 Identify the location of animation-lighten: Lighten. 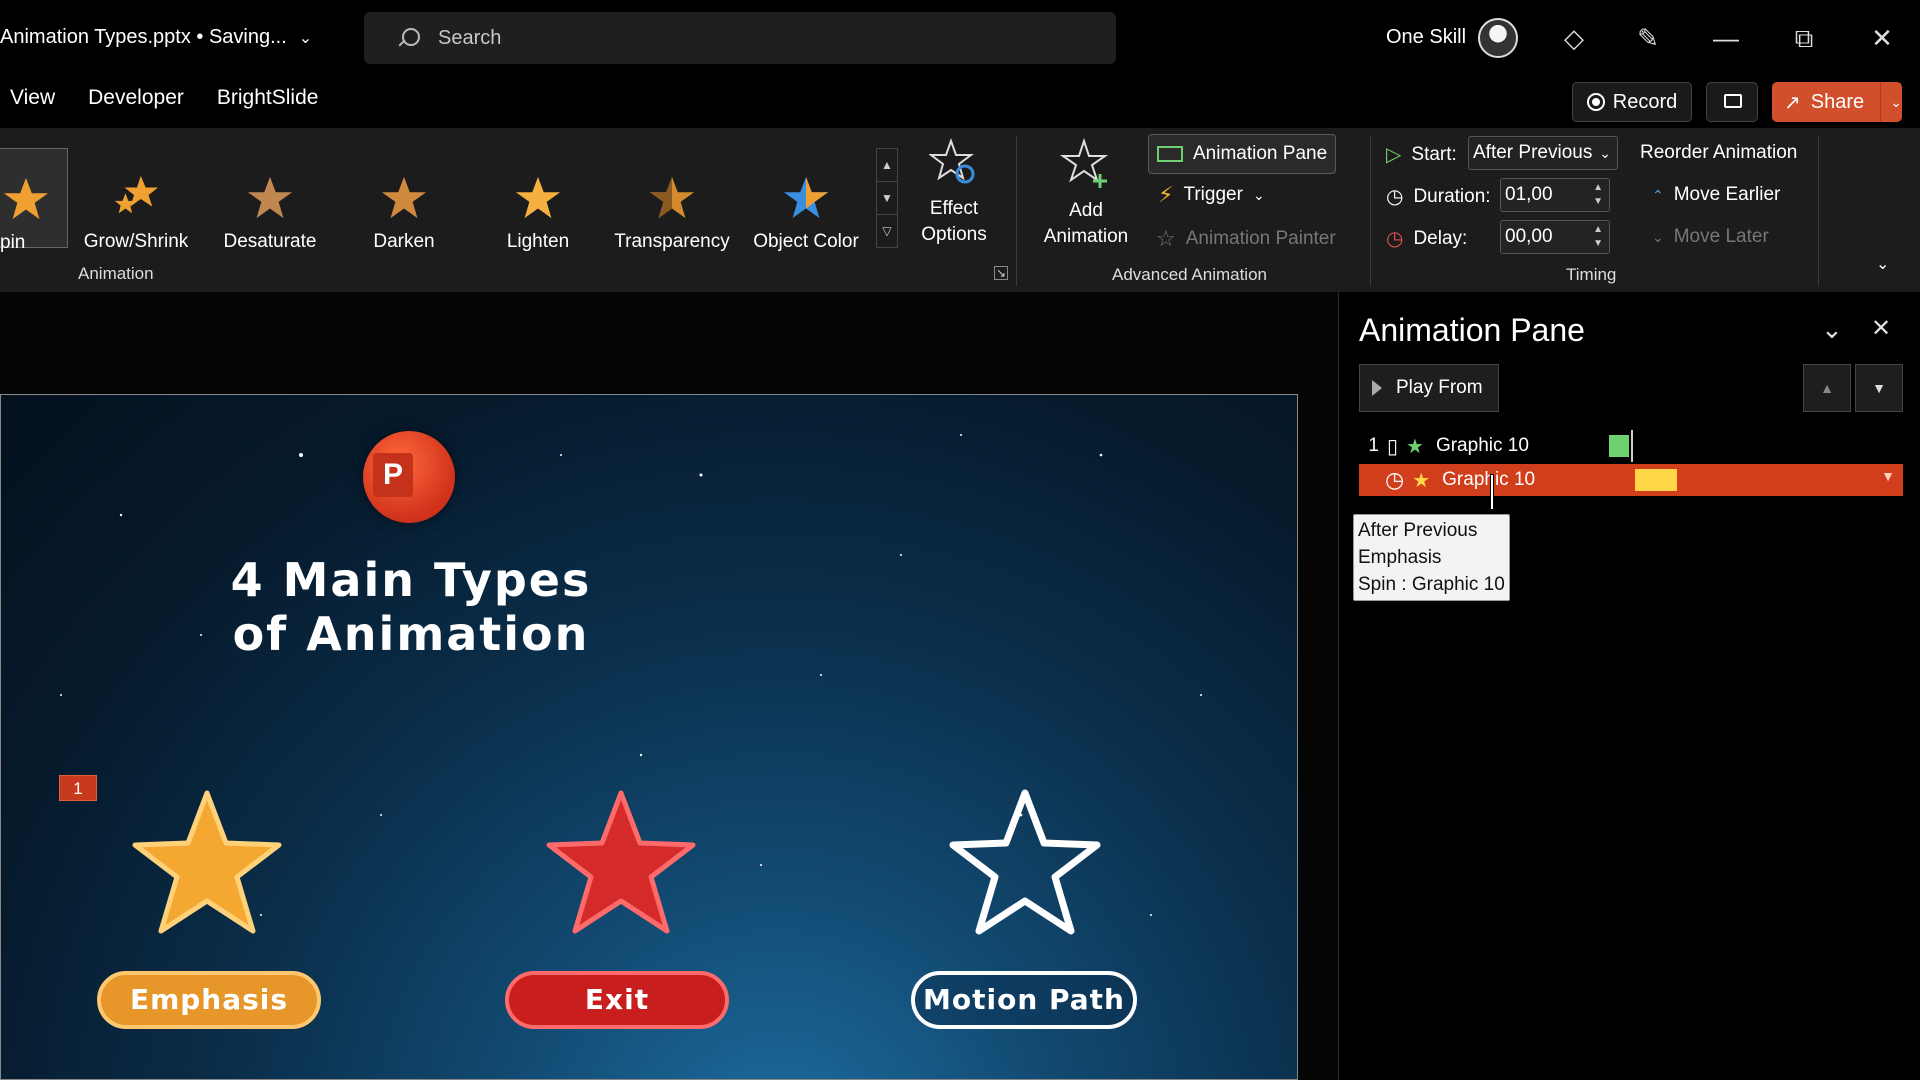
(538, 200).